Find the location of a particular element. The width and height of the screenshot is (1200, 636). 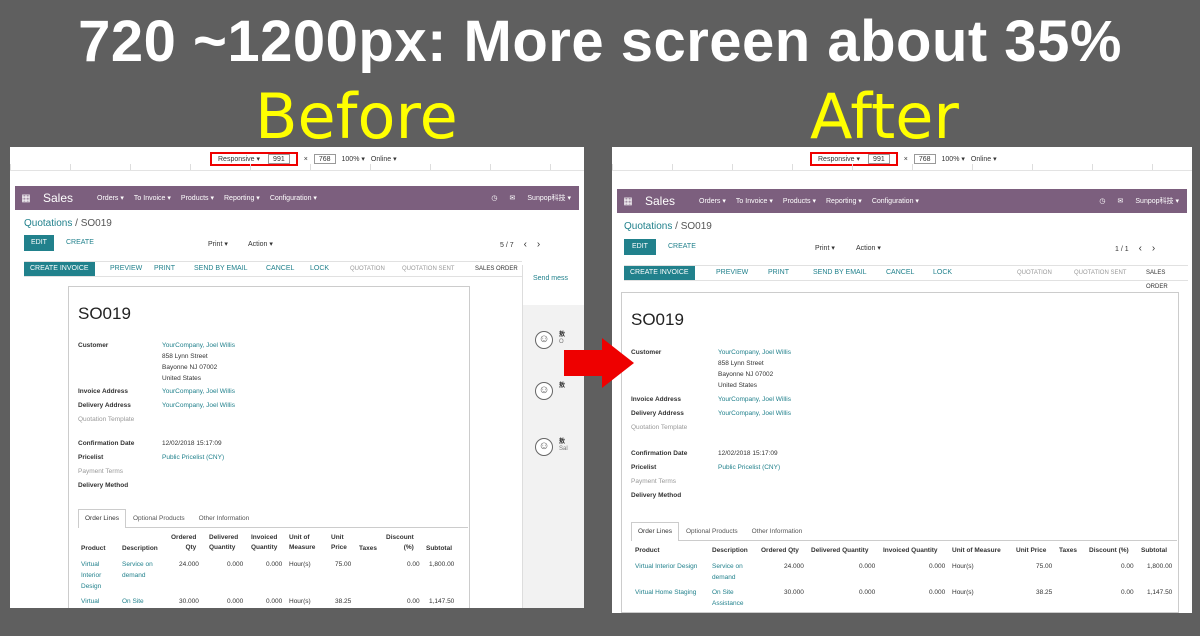

chatter-author: 敖 is located at coordinates (562, 335).